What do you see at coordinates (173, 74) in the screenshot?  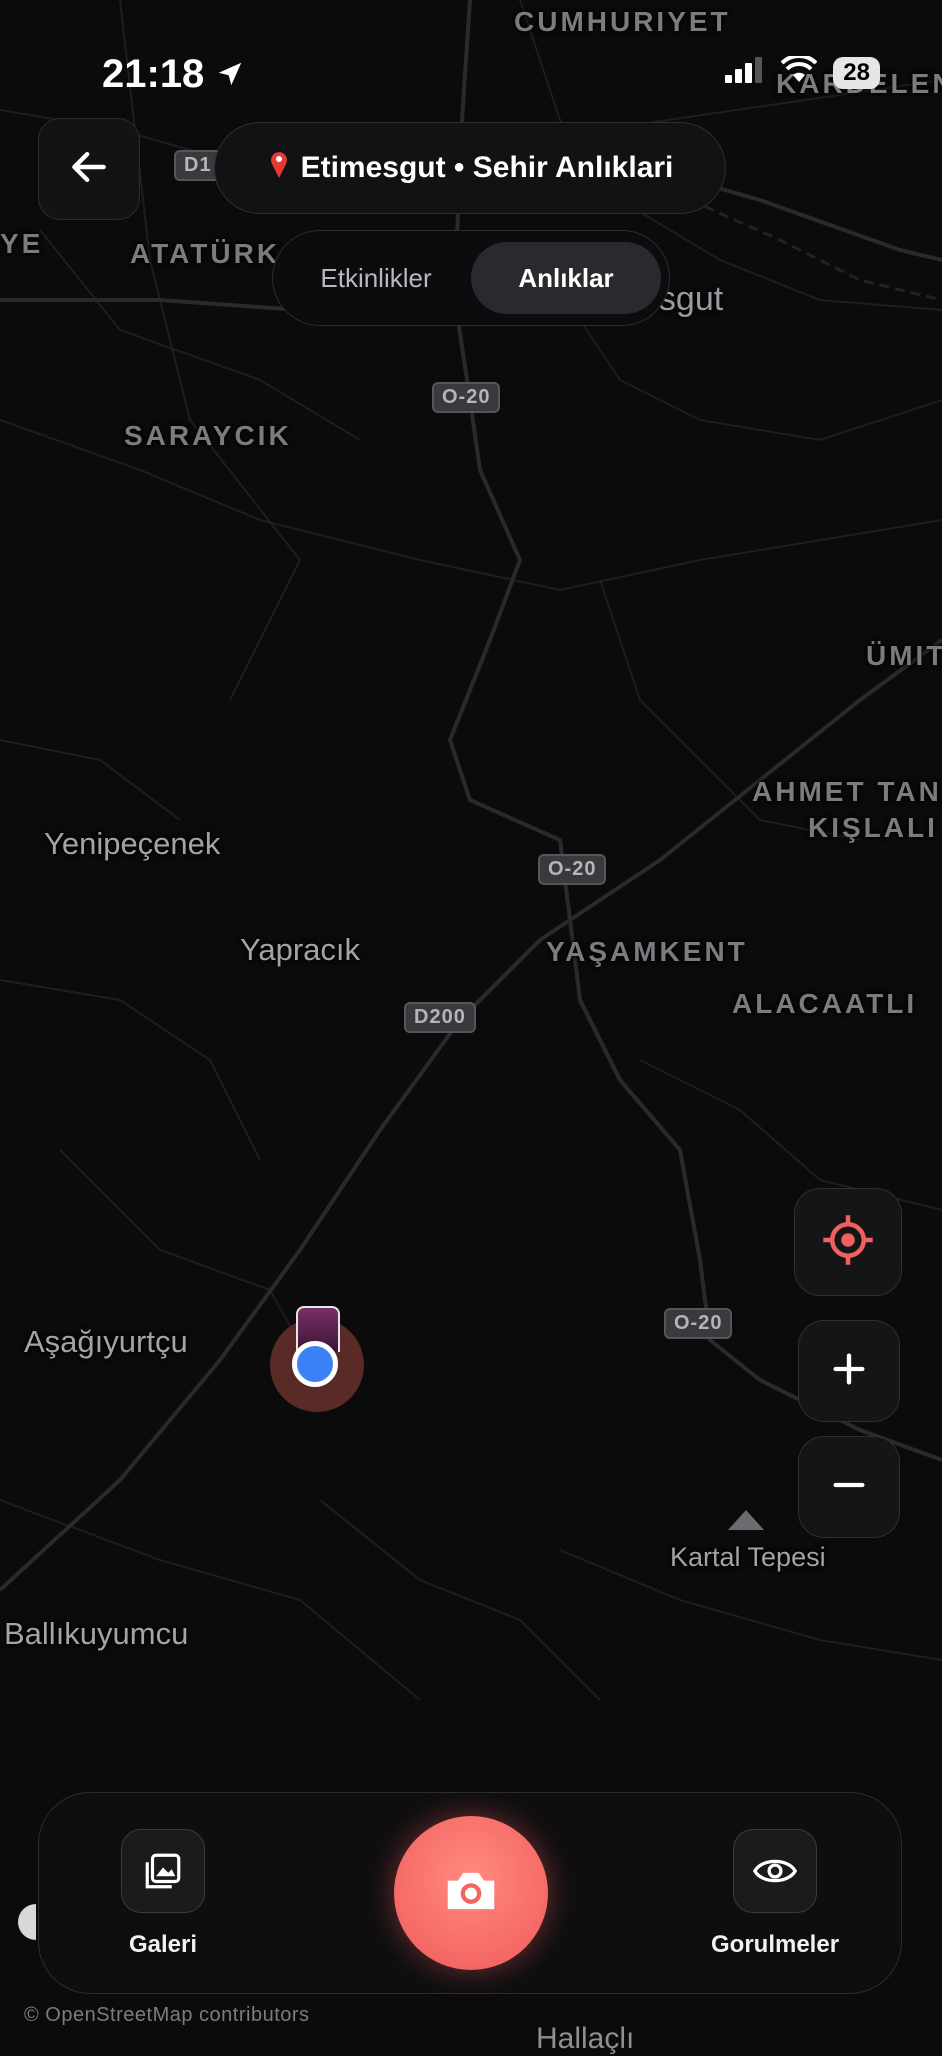 I see `status-time: 21:18` at bounding box center [173, 74].